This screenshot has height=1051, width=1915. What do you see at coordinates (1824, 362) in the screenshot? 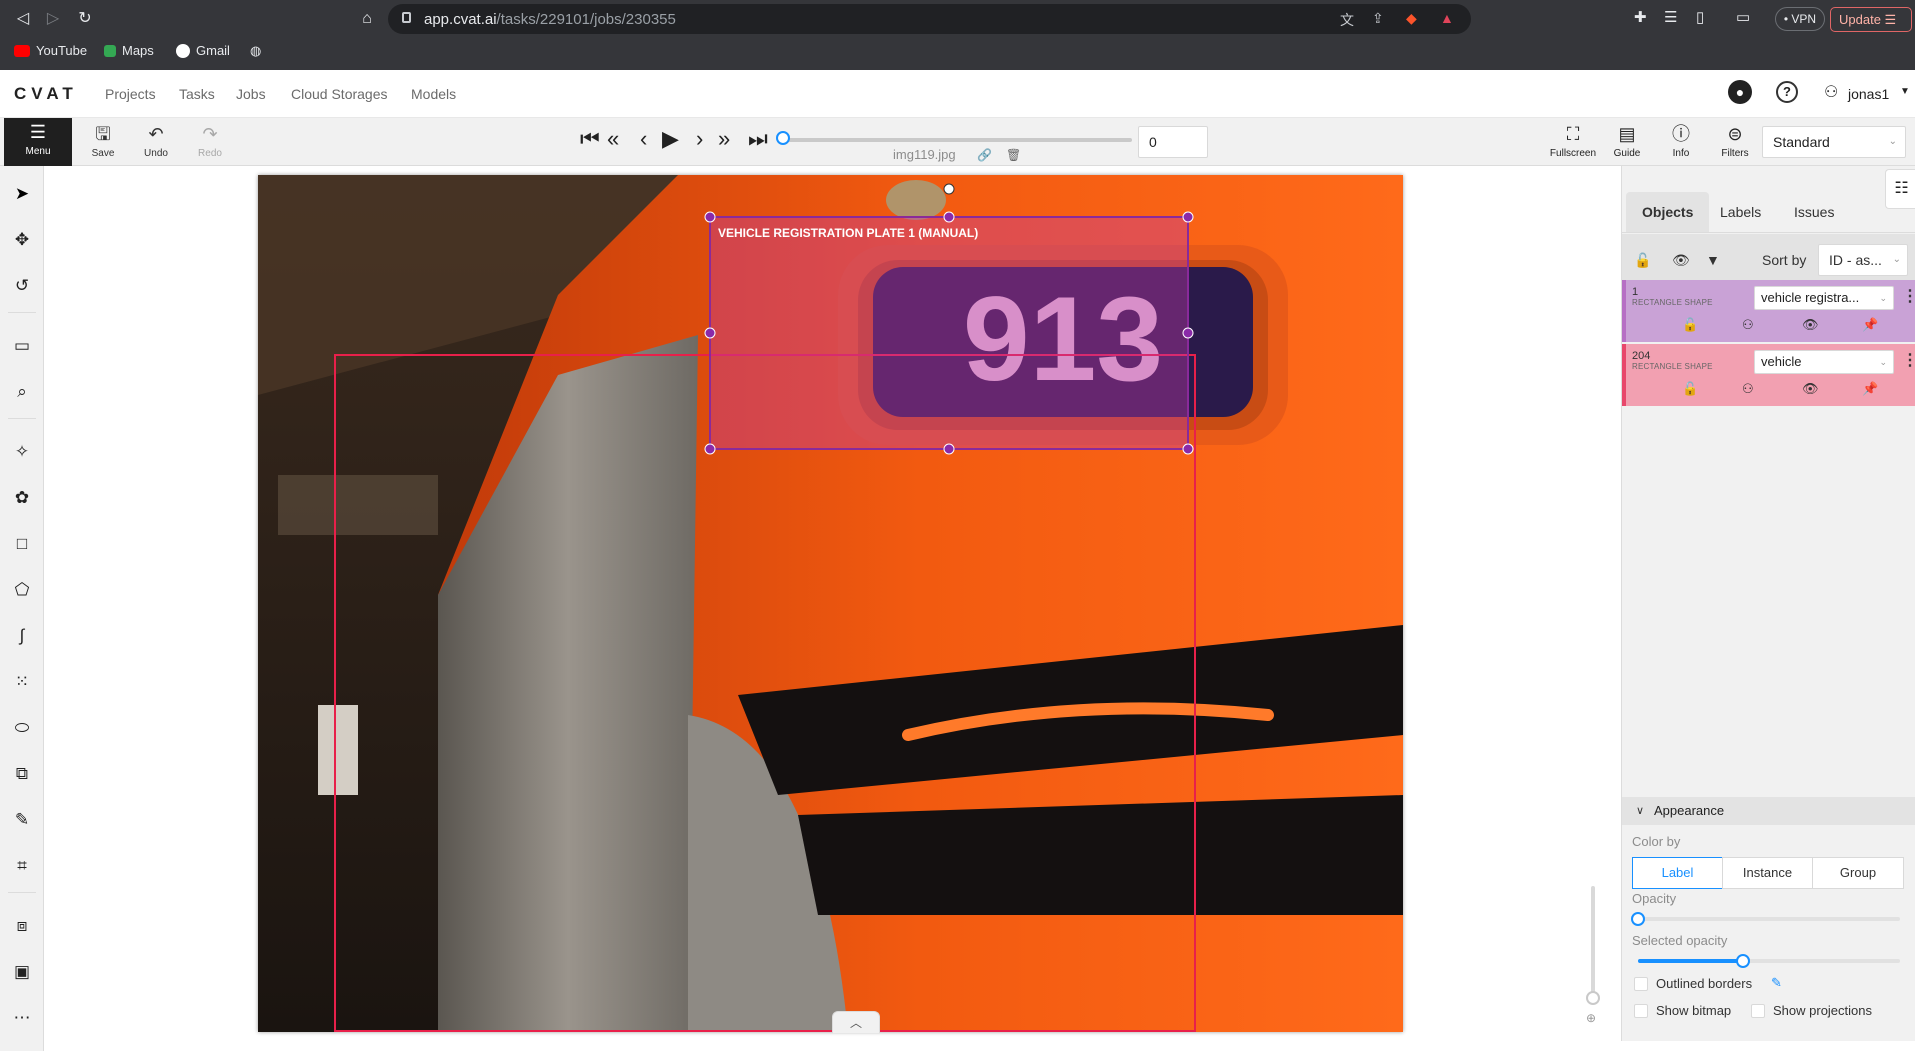
I see `object-label-select: vehicle ⌄` at bounding box center [1824, 362].